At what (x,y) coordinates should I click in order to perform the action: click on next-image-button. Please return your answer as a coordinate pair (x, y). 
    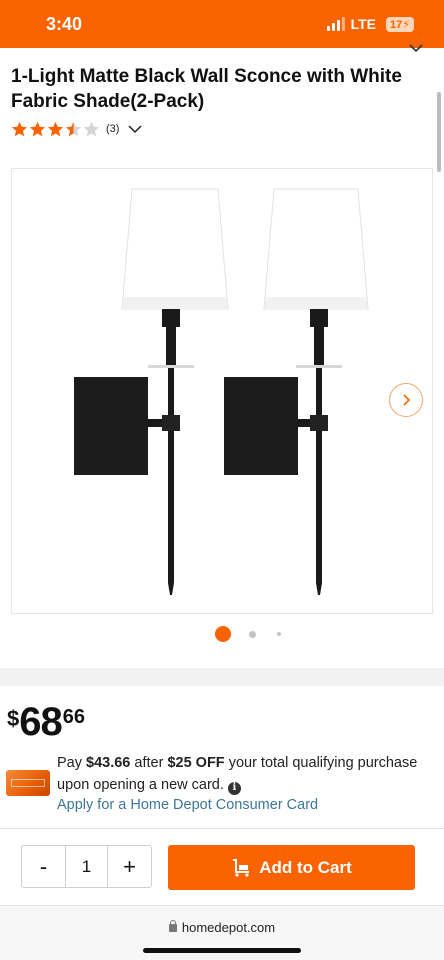
    Looking at the image, I should click on (406, 400).